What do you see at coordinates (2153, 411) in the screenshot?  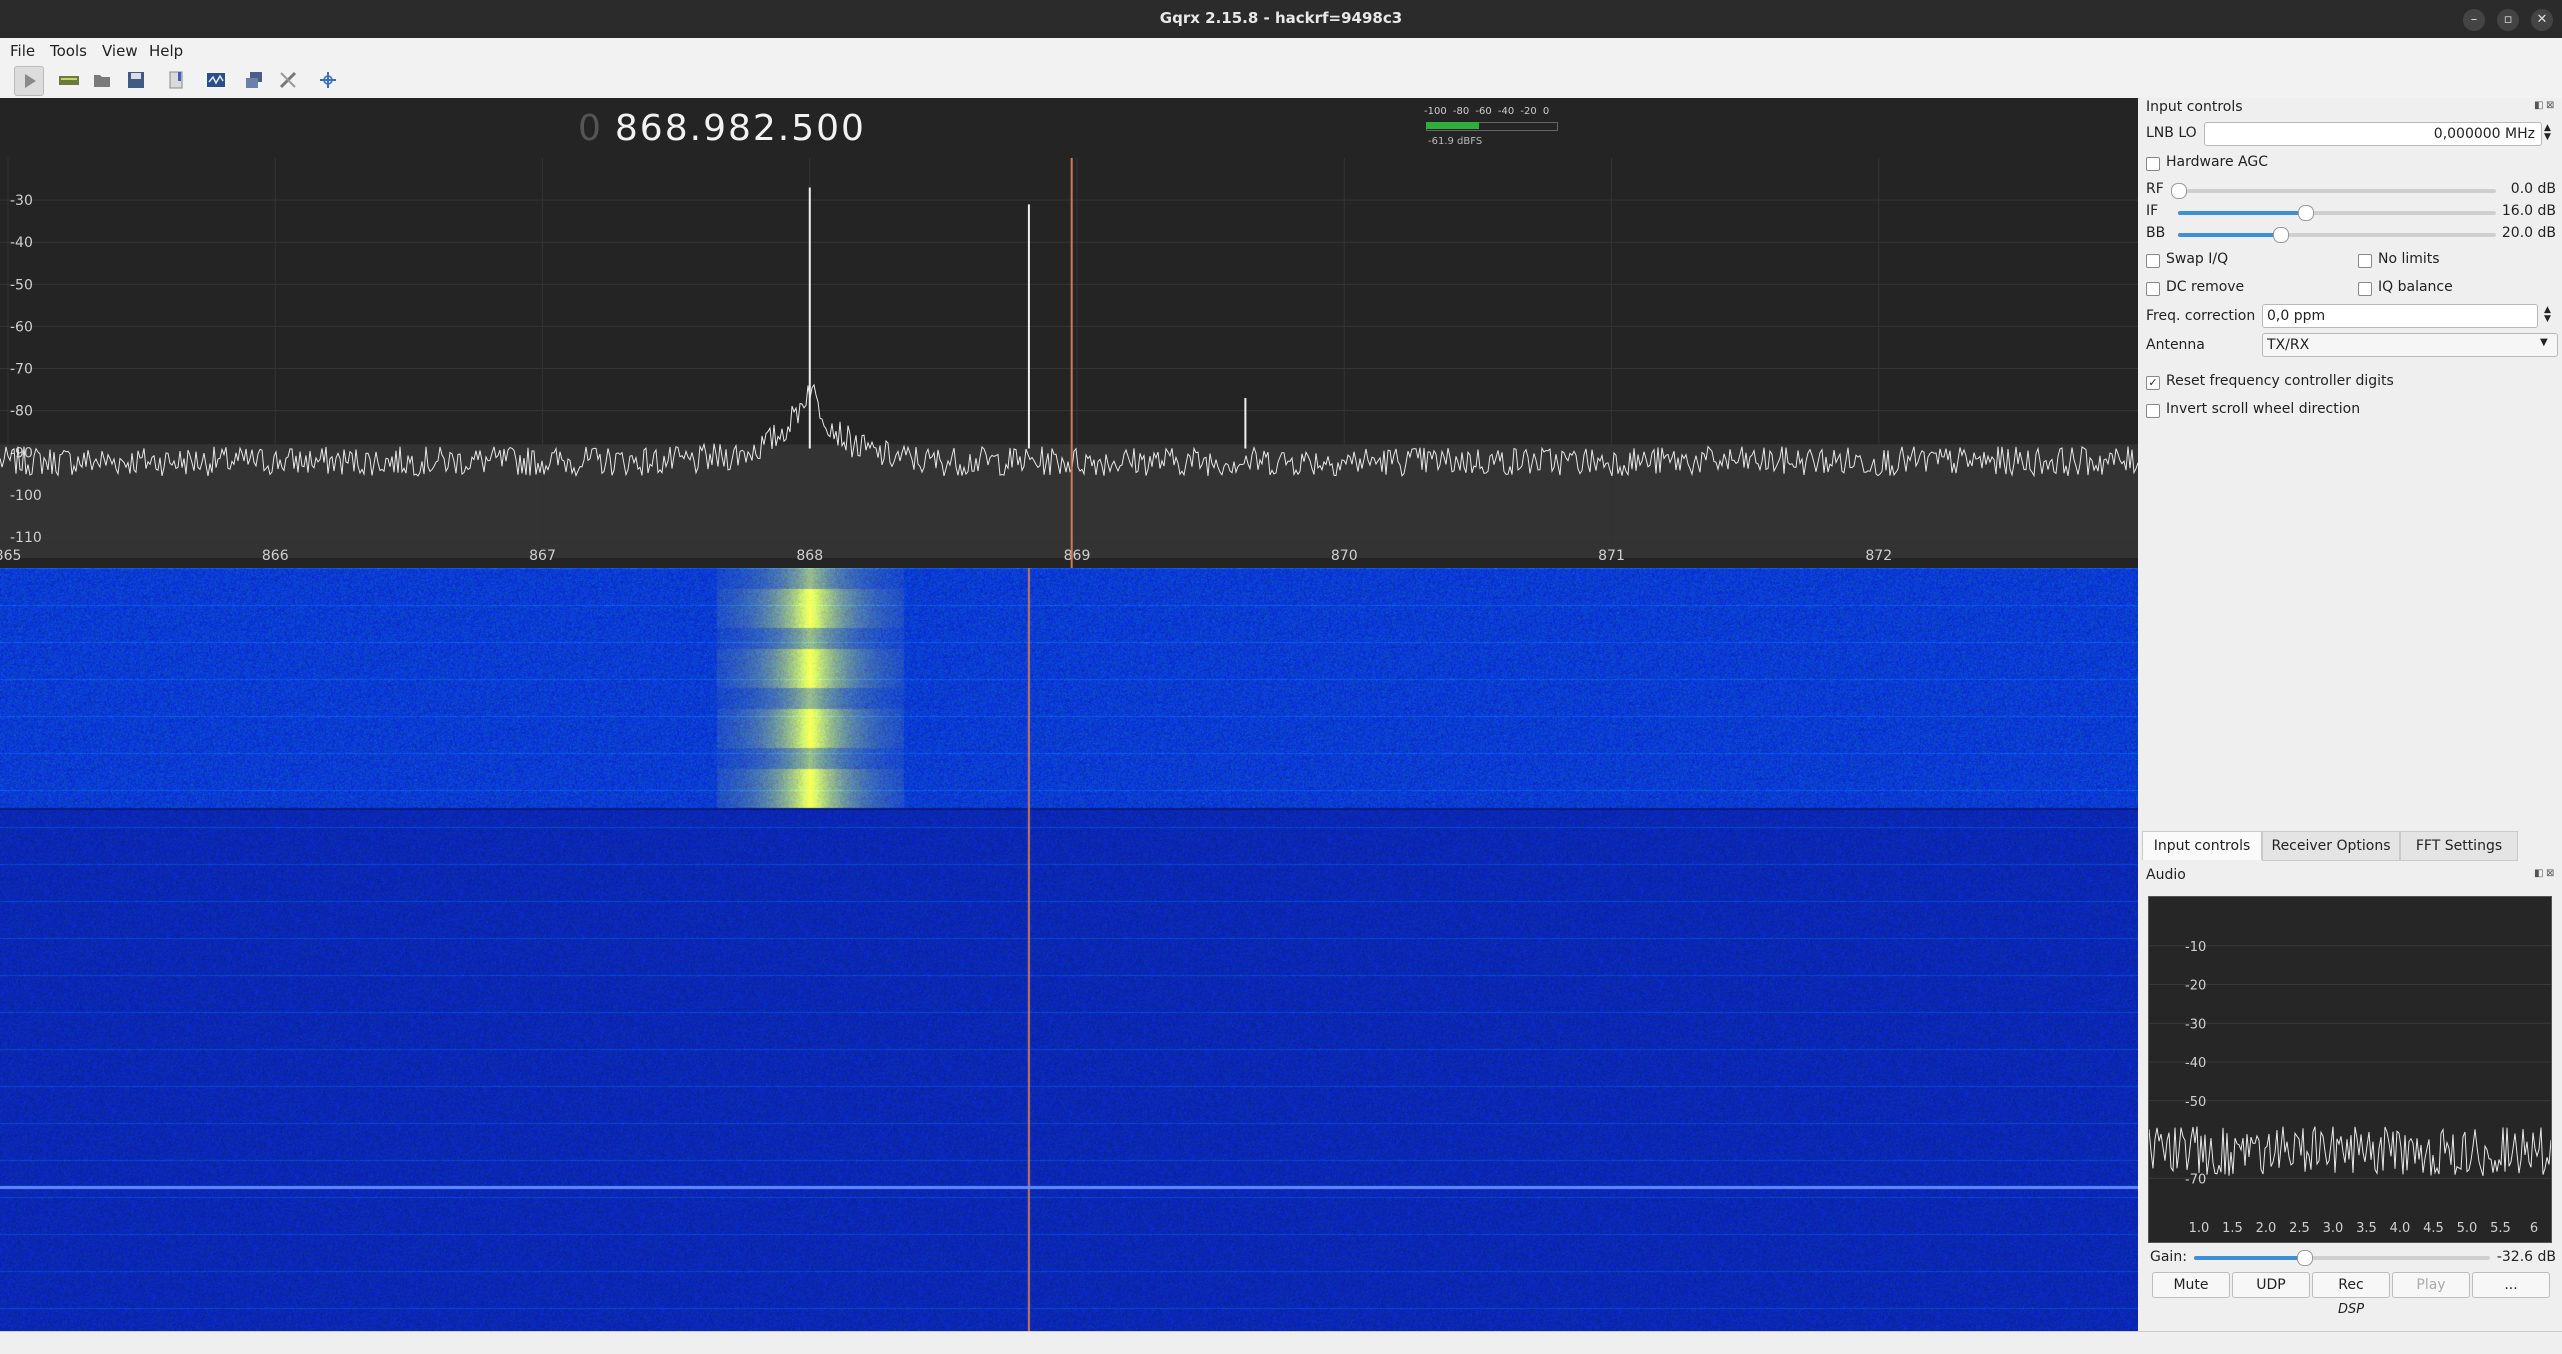 I see `invert-scroll-checkbox` at bounding box center [2153, 411].